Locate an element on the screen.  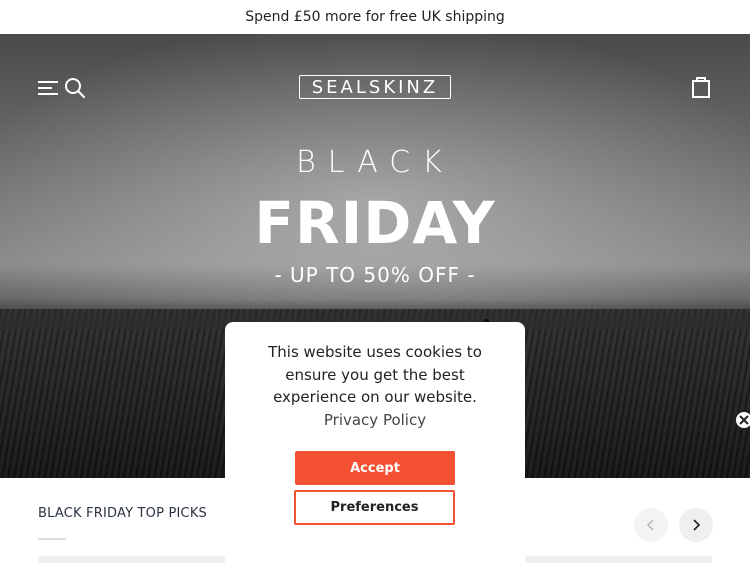
hero-offer-text: - UP TO 50% OFF - is located at coordinates (375, 275).